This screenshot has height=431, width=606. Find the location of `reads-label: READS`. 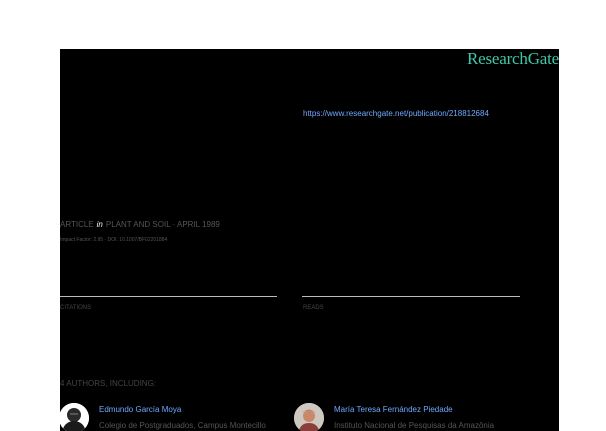

reads-label: READS is located at coordinates (313, 308).